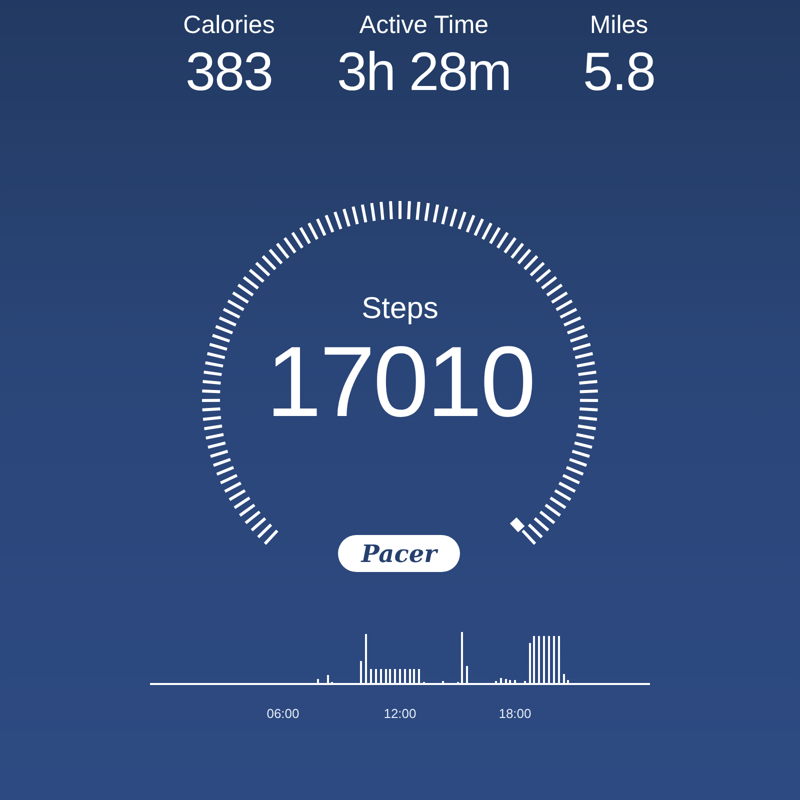  What do you see at coordinates (399, 553) in the screenshot?
I see `pacer-logo: Pacer` at bounding box center [399, 553].